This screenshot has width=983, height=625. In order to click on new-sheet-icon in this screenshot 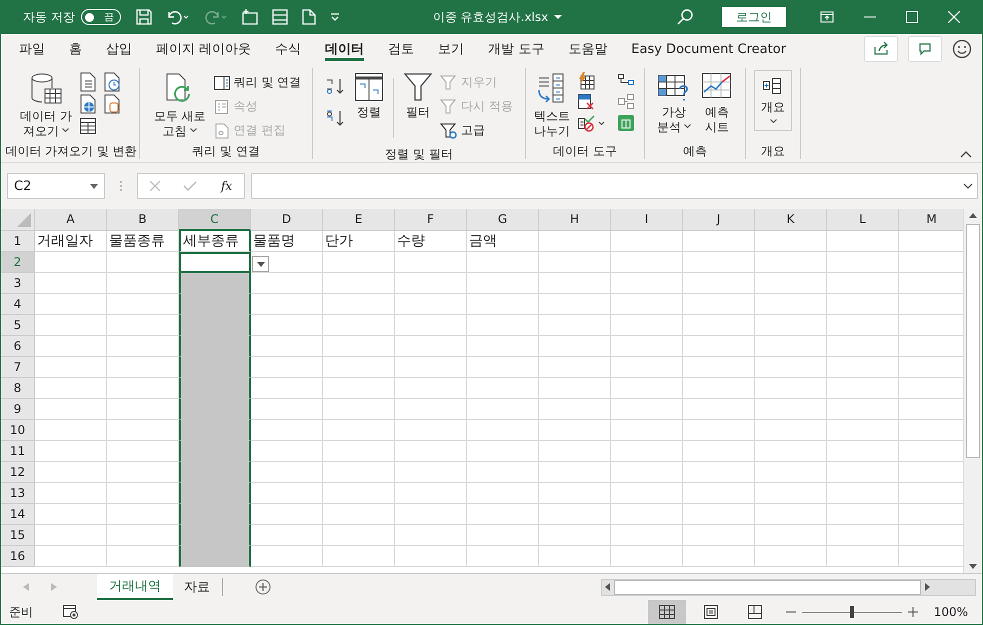, I will do `click(249, 17)`.